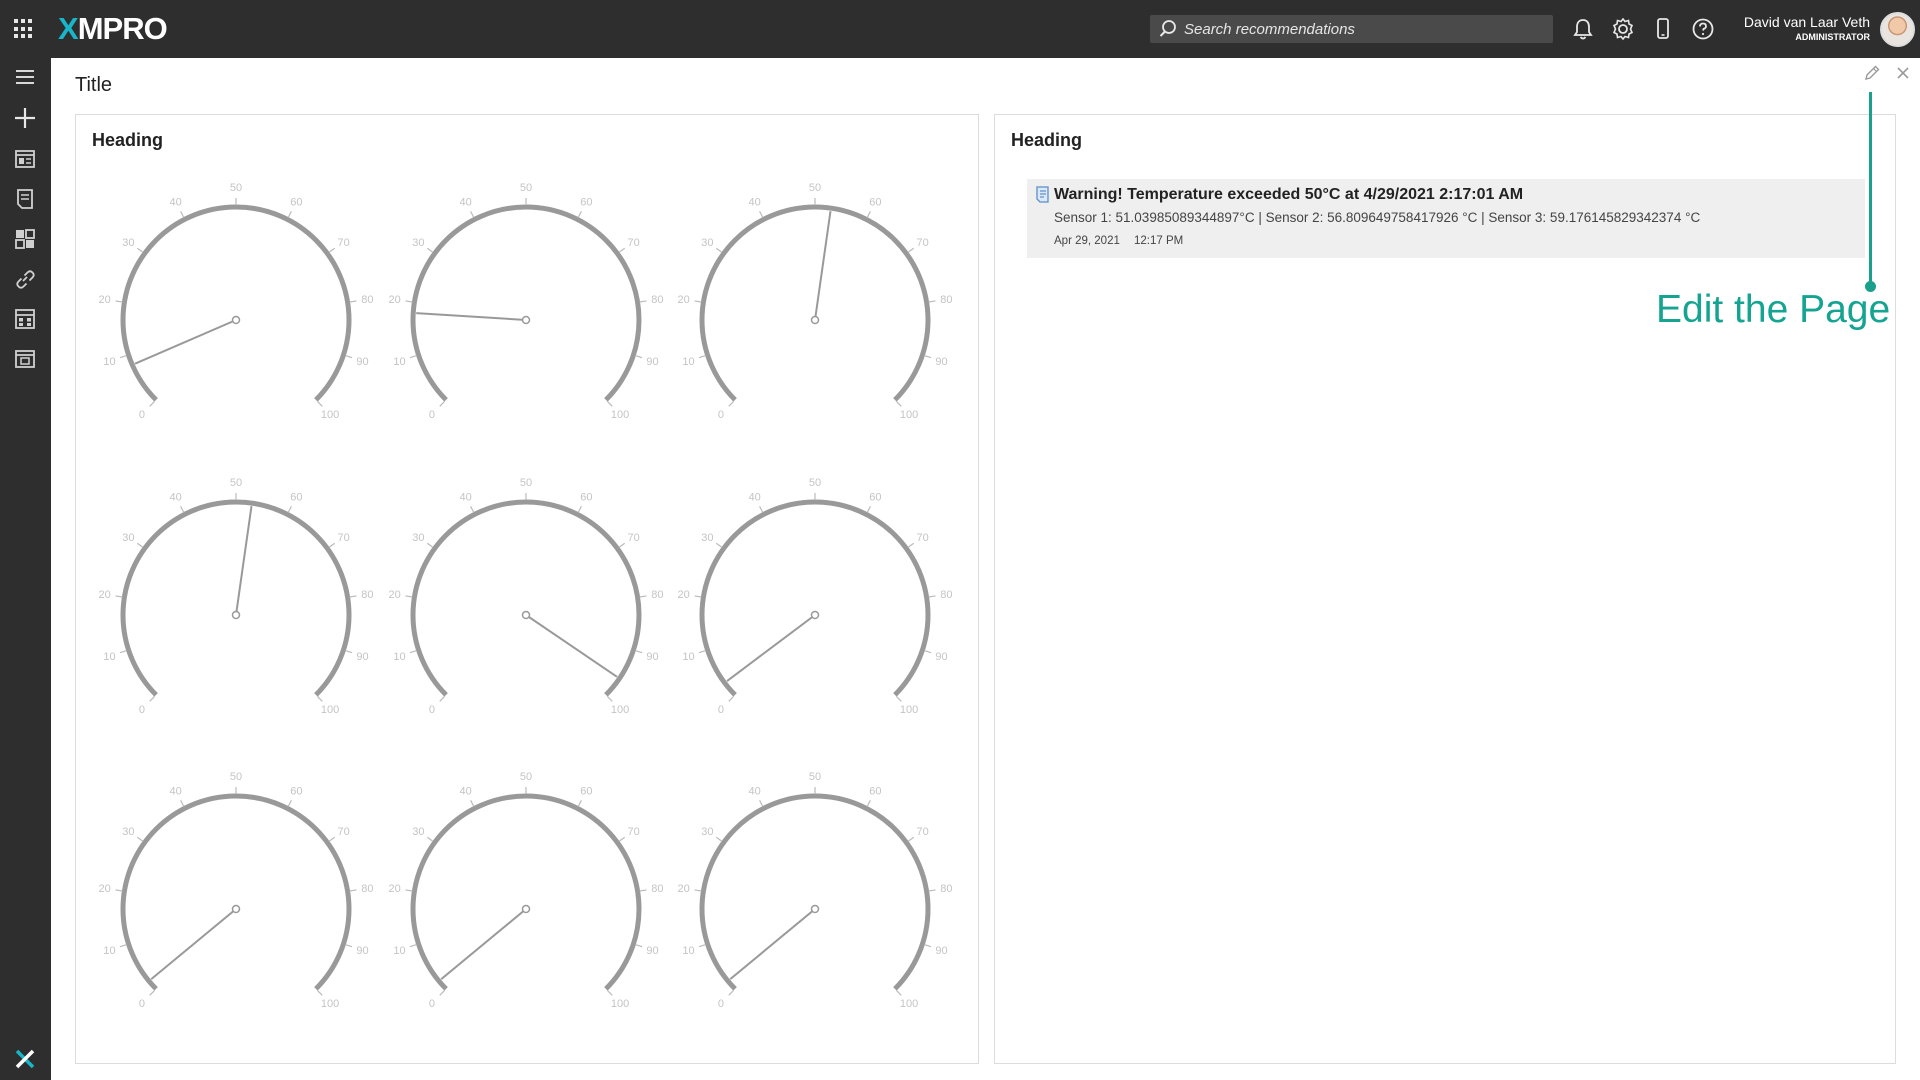 The width and height of the screenshot is (1920, 1080). I want to click on dashboard-icon, so click(25, 319).